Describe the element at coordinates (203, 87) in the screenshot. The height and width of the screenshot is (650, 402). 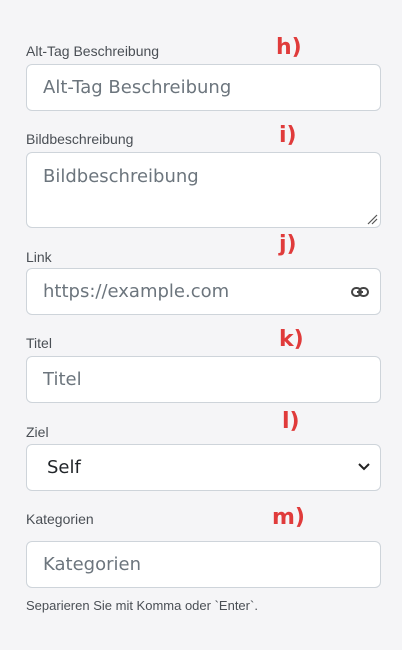
I see `alt-tag-input` at that location.